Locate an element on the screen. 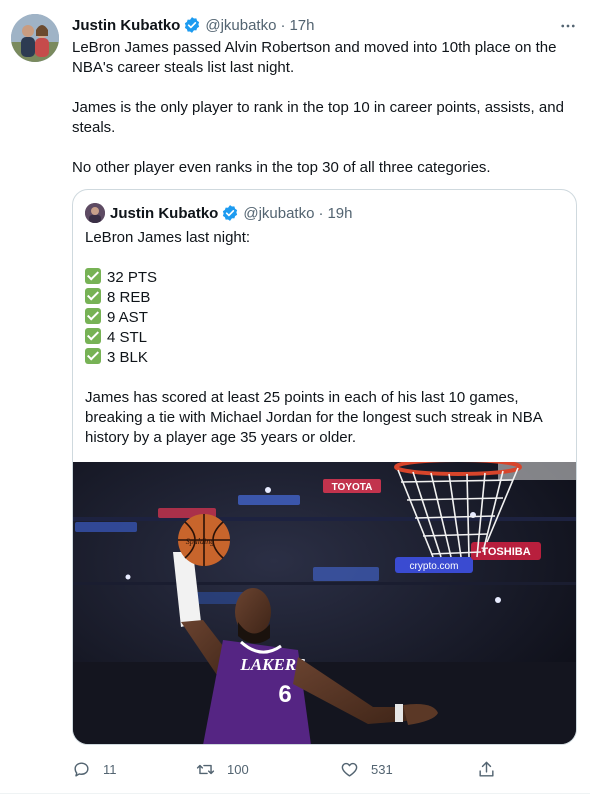  more-icon is located at coordinates (568, 26).